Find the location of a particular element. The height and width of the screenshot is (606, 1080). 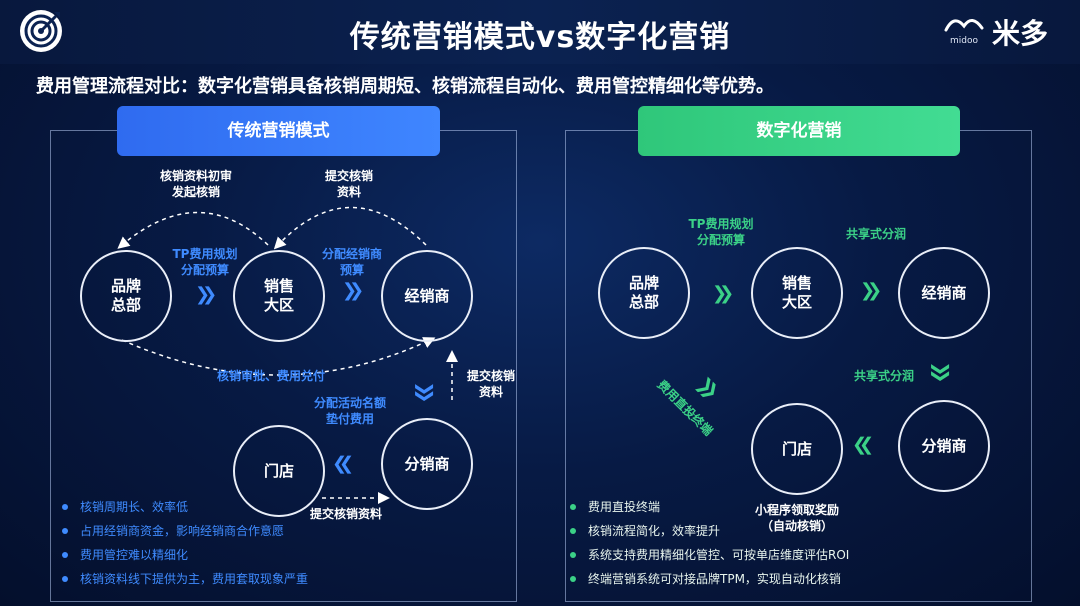

label-submit-materials-bottom: 提交核销资料 is located at coordinates (345, 514).